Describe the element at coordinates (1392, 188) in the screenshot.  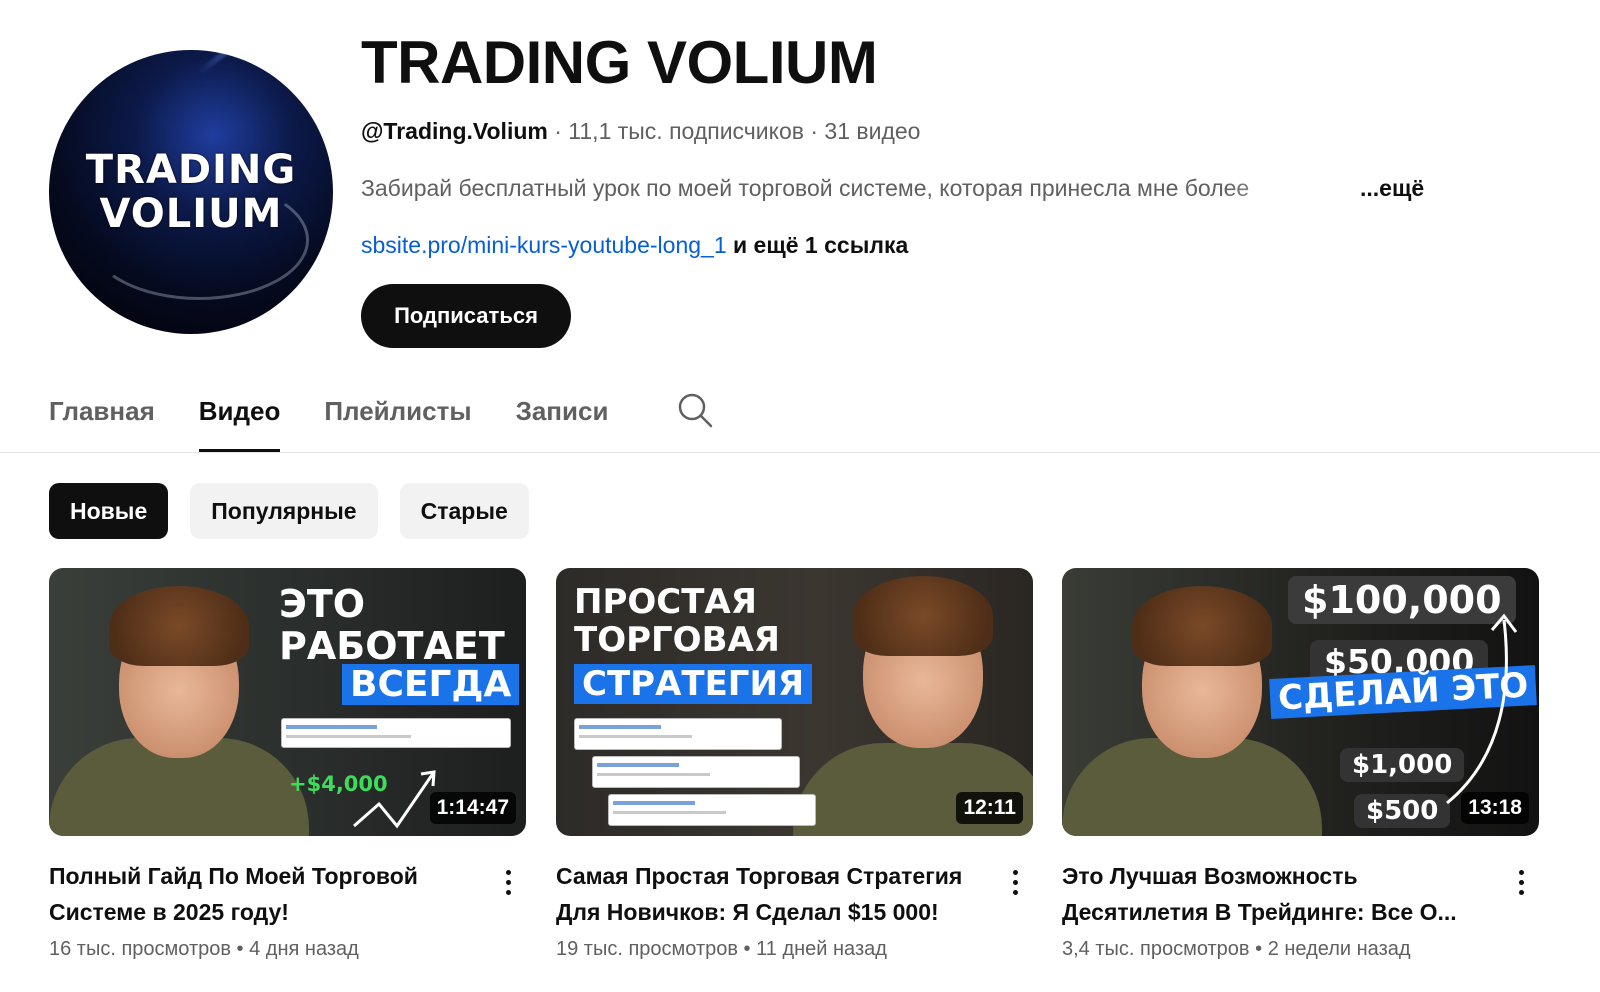
I see `description-more-link: ...ещё` at that location.